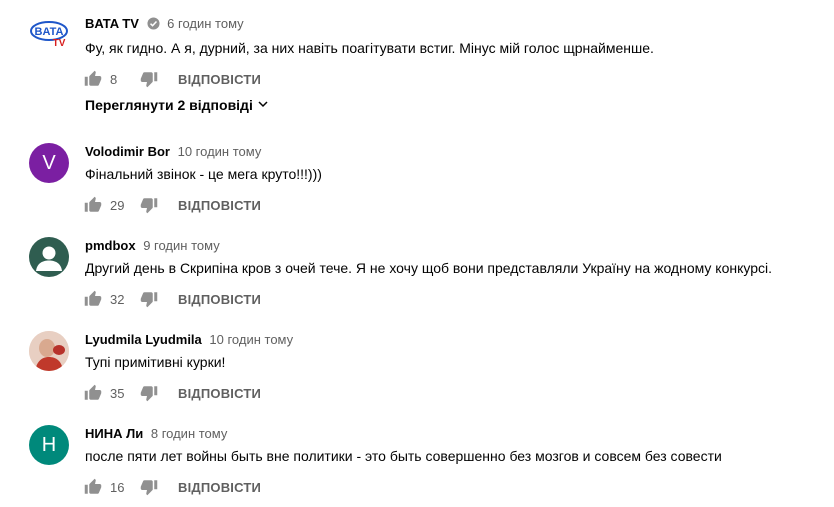  I want to click on comment-header: Lyudmila Lyudmila 10 годин тому, so click(189, 340).